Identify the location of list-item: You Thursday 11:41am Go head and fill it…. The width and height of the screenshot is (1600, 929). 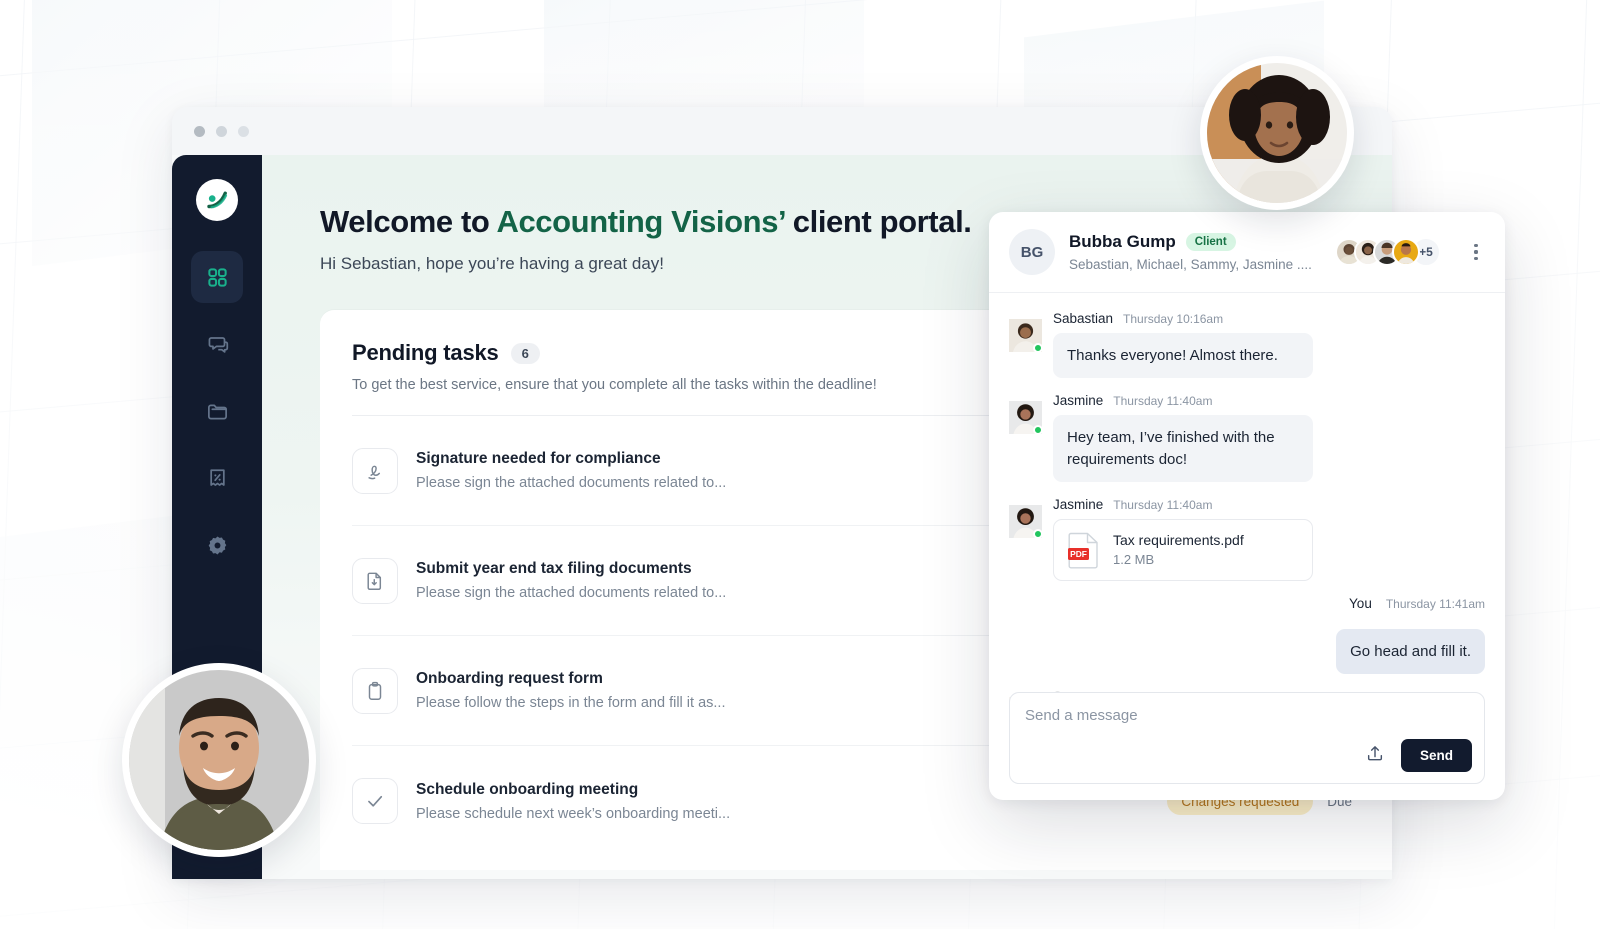
(1247, 635).